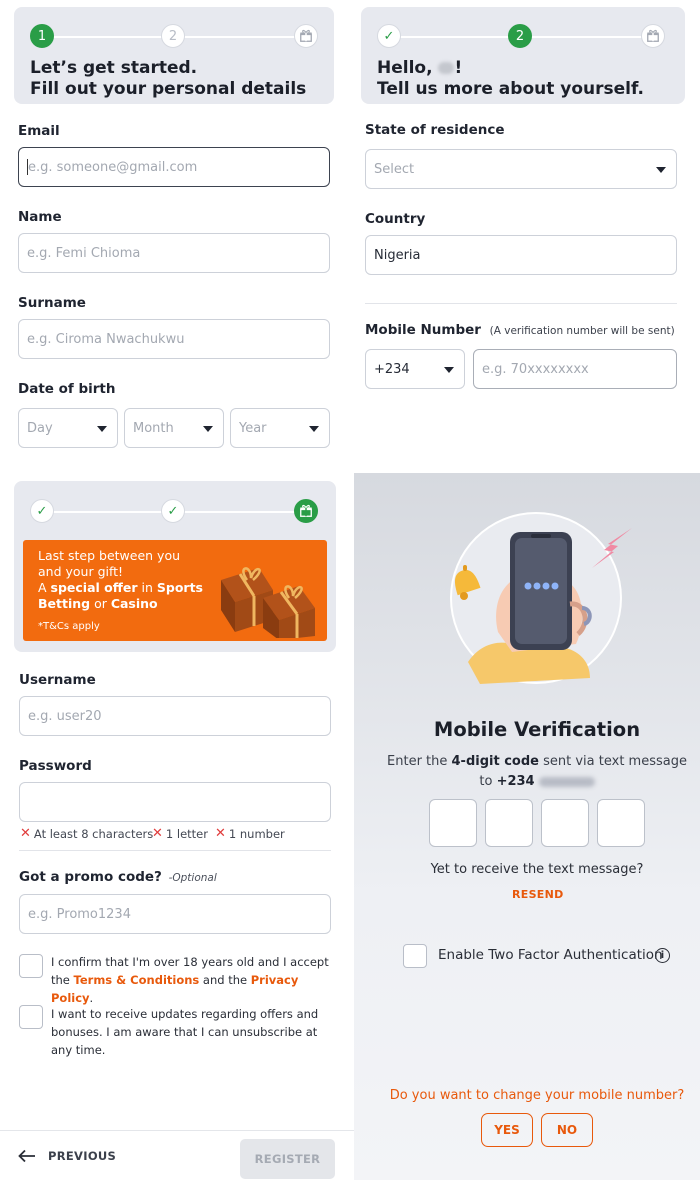 The image size is (700, 1180). Describe the element at coordinates (612, 761) in the screenshot. I see `description-part: sent via text message` at that location.